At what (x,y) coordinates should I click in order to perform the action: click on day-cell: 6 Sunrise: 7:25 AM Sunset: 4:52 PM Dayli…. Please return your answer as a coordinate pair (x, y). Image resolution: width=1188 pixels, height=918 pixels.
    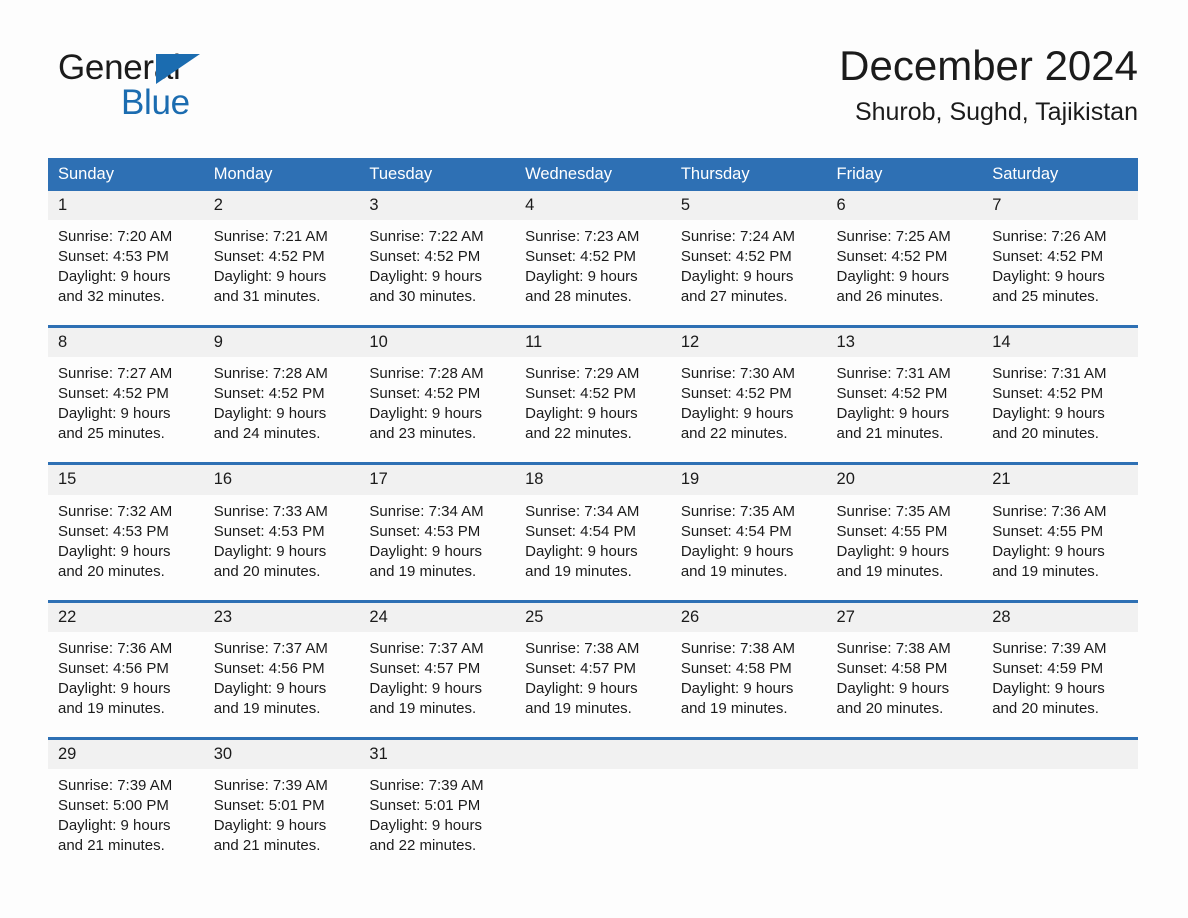
    Looking at the image, I should click on (904, 259).